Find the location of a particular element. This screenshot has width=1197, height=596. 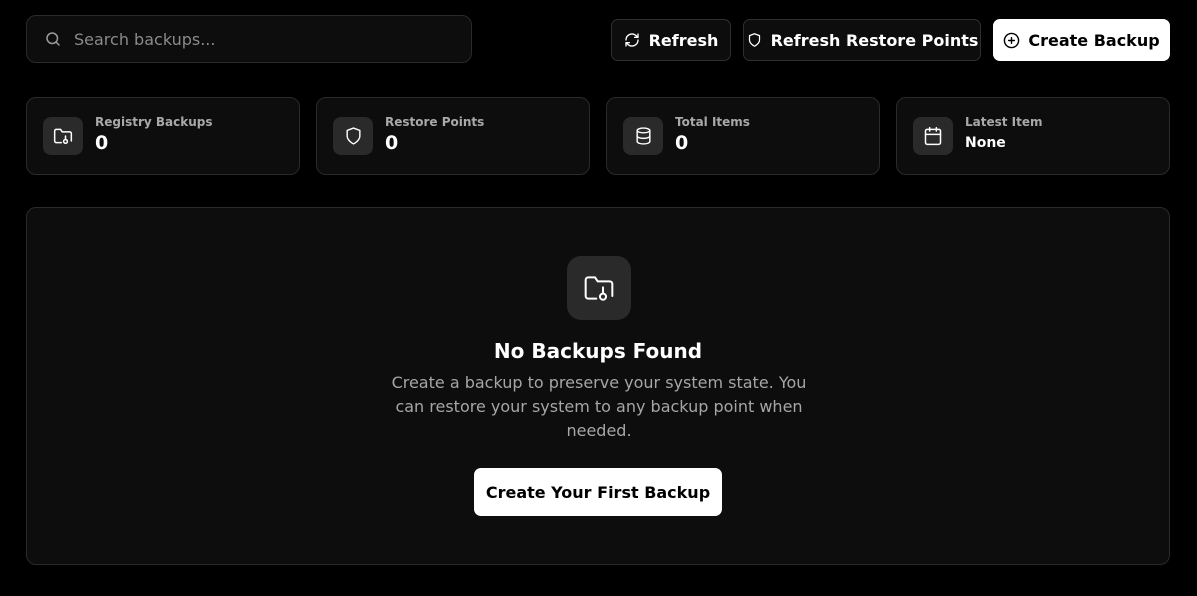

search-box is located at coordinates (249, 39).